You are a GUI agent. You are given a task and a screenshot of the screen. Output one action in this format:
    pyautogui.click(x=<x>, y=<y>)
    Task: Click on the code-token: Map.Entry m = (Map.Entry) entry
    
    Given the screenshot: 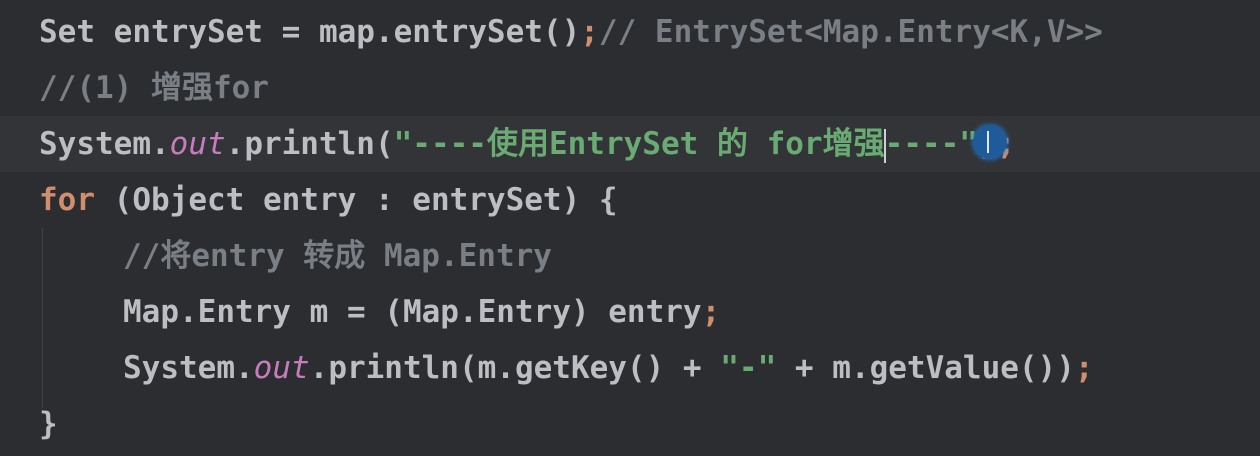 What is the action you would take?
    pyautogui.click(x=412, y=312)
    